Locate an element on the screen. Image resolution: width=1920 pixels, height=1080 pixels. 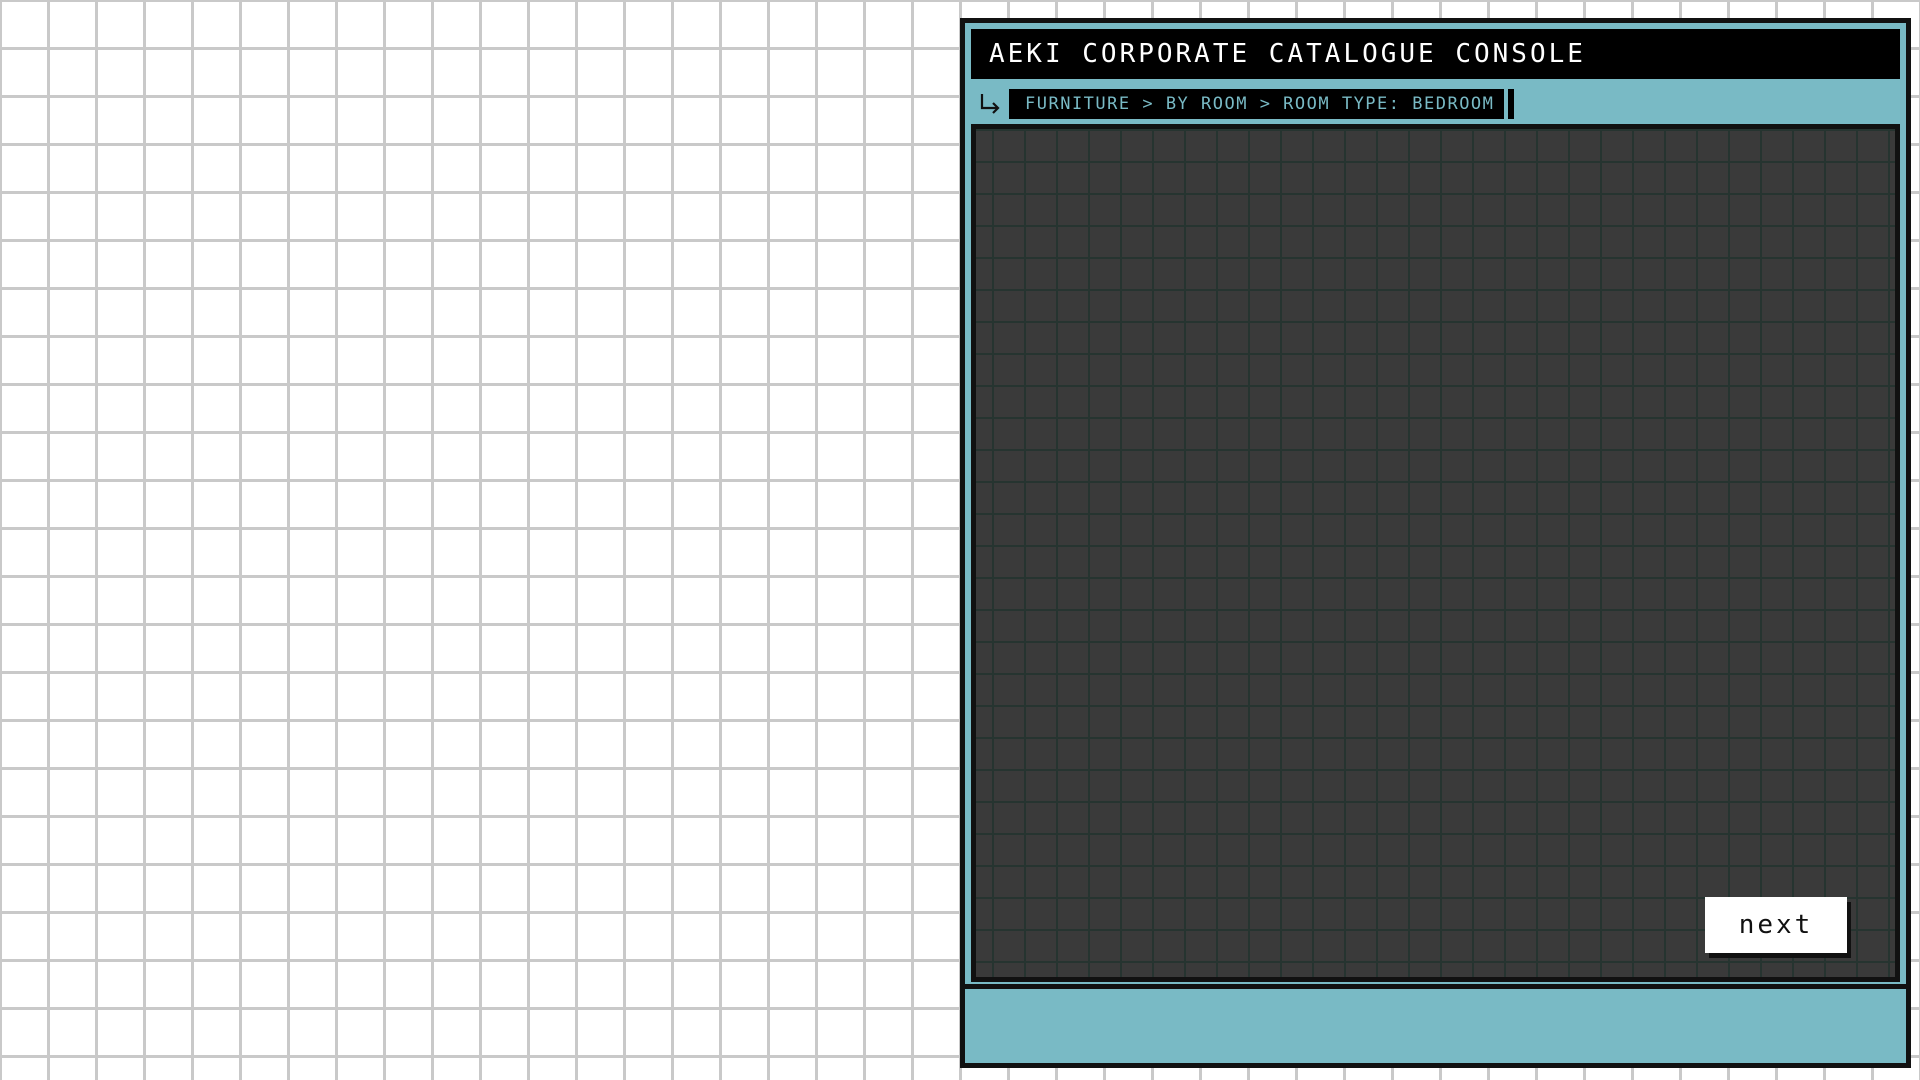
title-bar: AEKI CORPORATE CATALOGUE CONSOLE is located at coordinates (1435, 54).